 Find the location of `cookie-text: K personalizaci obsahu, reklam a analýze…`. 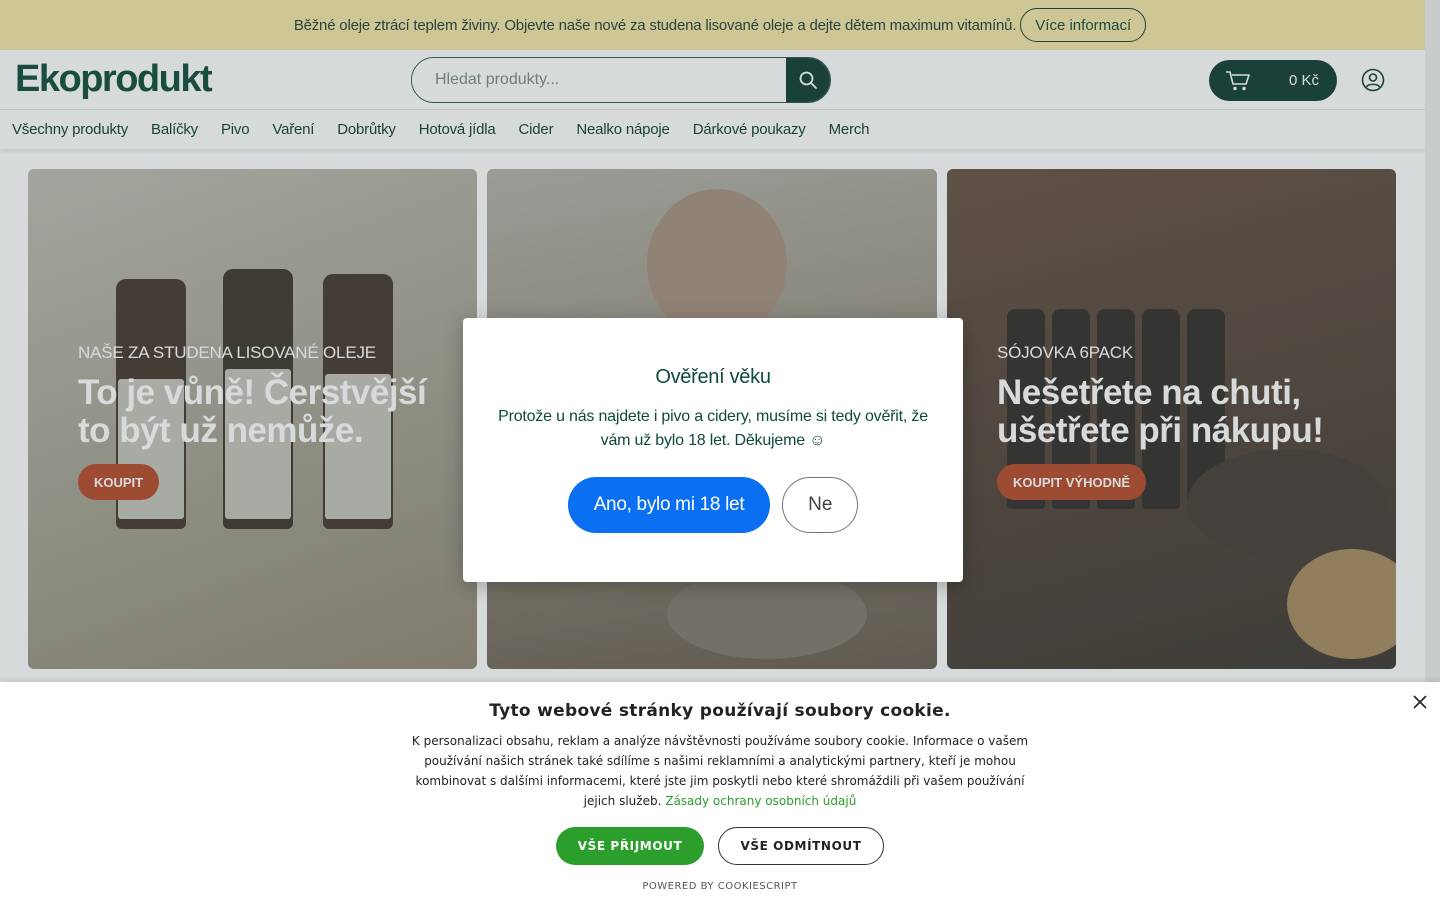

cookie-text: K personalizaci obsahu, reklam a analýze… is located at coordinates (720, 771).